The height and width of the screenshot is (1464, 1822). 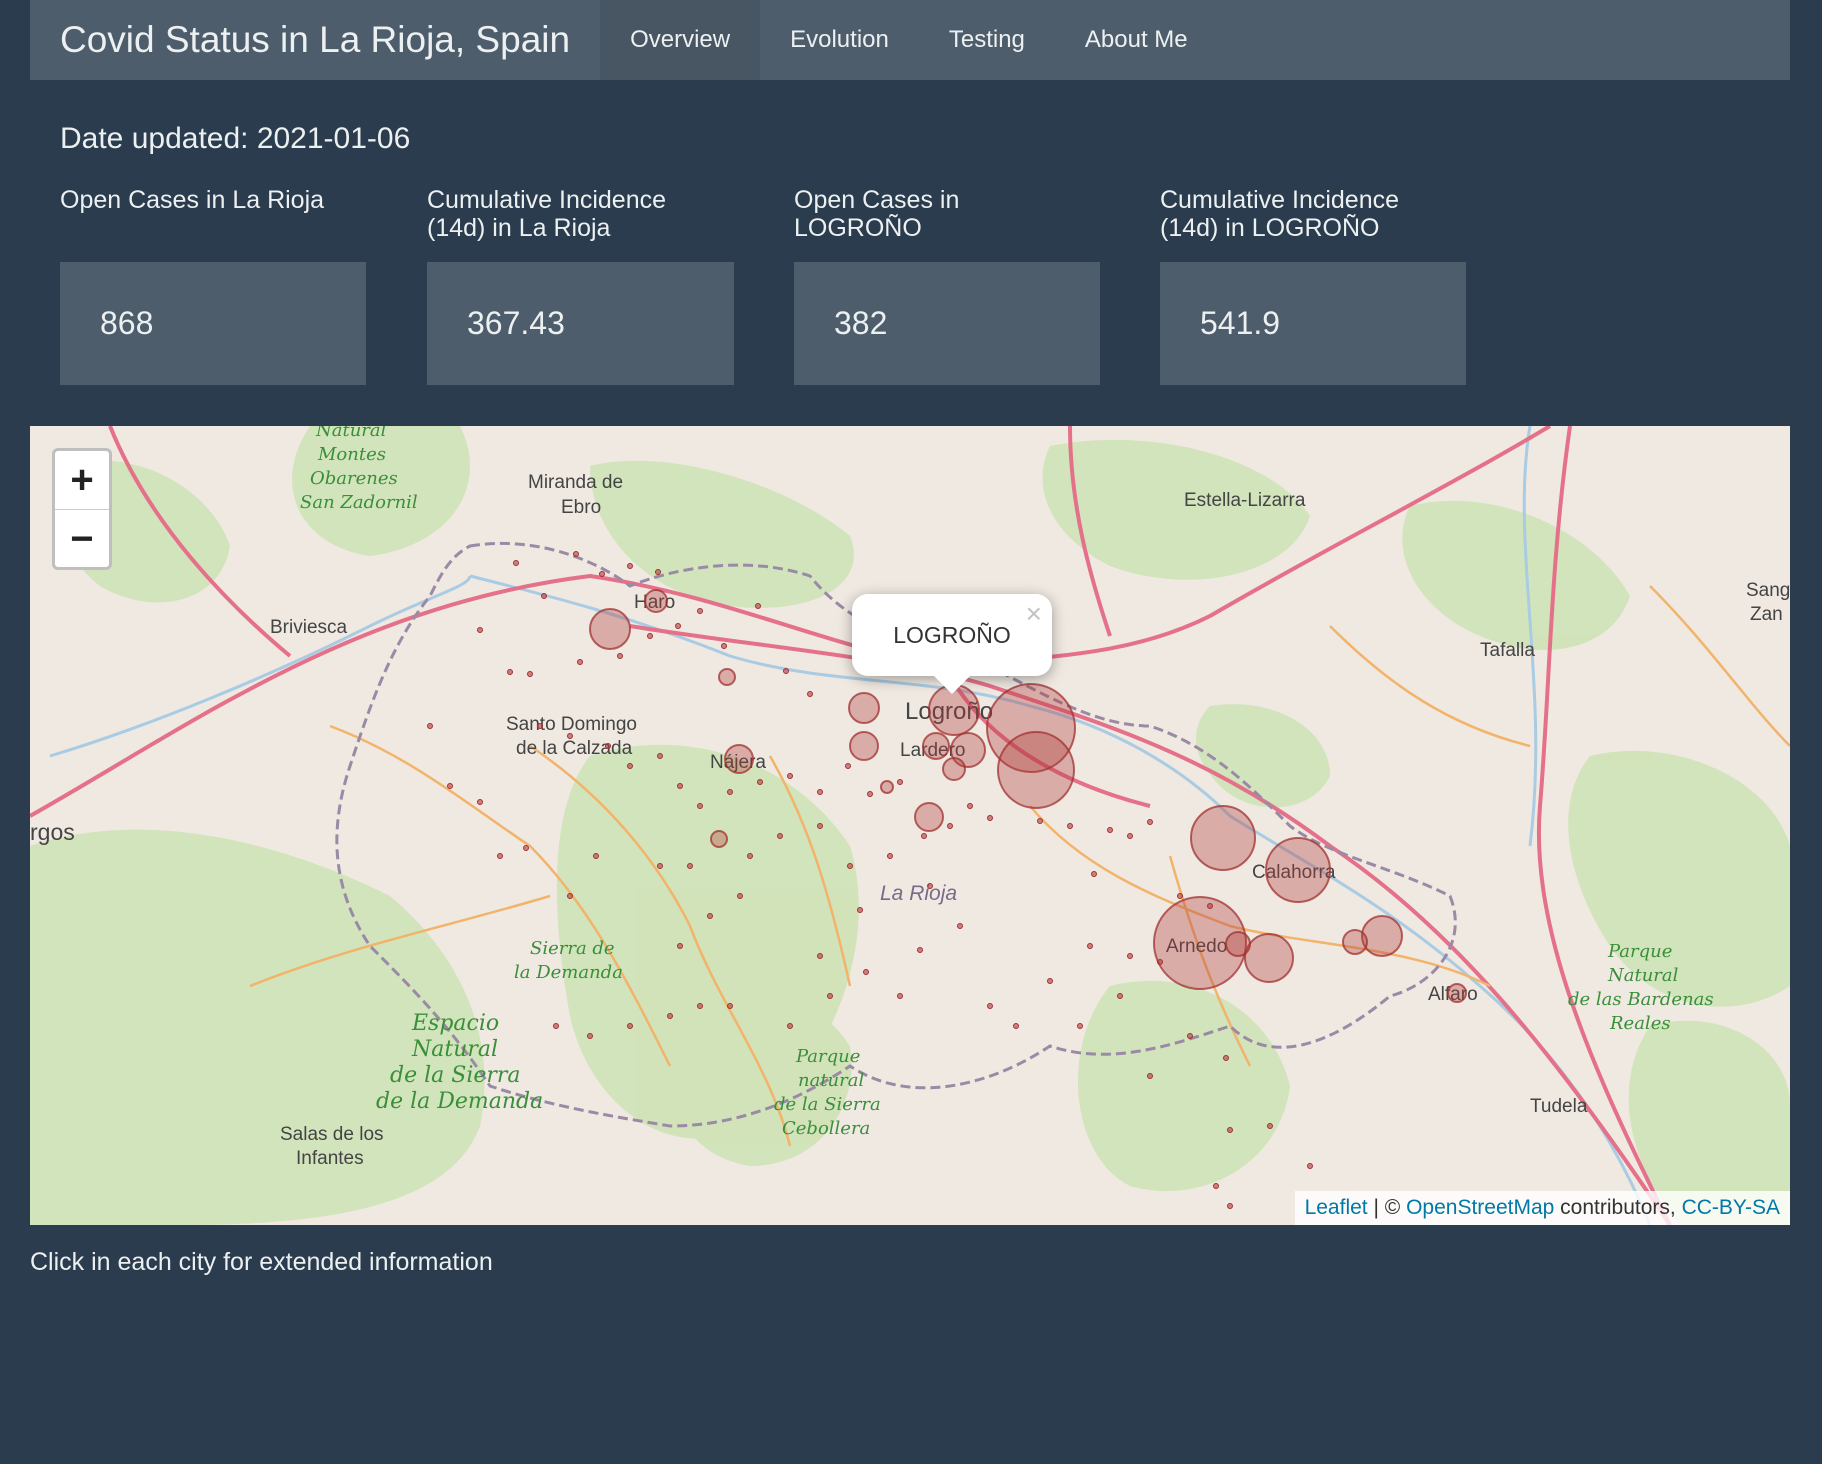 I want to click on close-icon: ×, so click(x=1034, y=614).